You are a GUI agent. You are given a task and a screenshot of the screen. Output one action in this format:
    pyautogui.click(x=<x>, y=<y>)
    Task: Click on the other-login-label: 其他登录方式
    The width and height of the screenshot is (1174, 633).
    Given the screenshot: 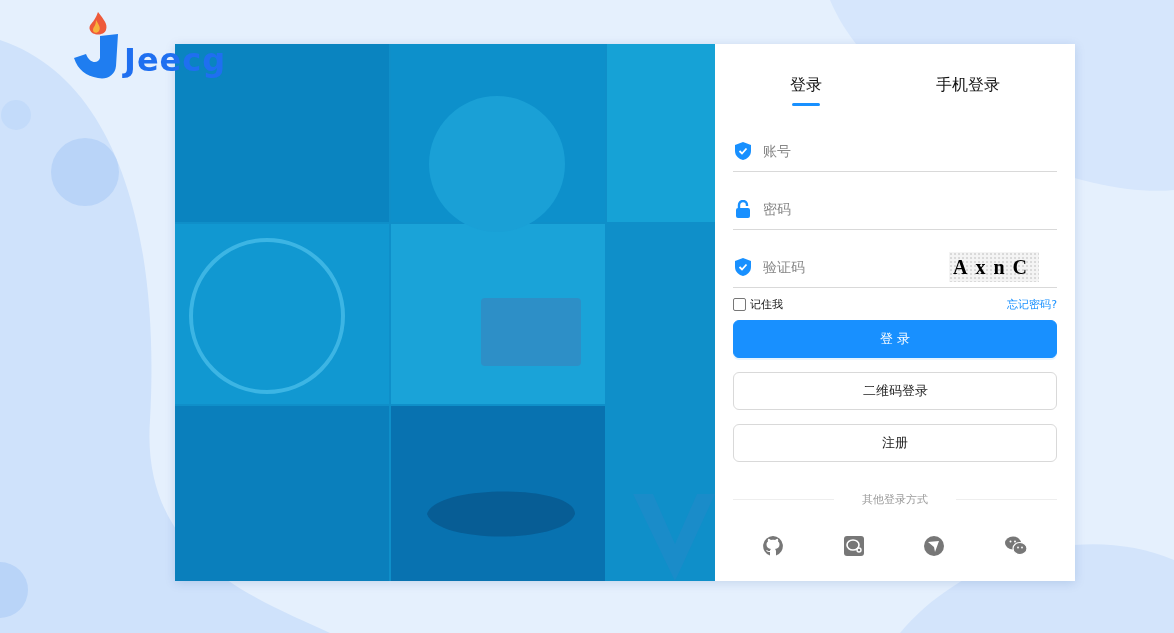 What is the action you would take?
    pyautogui.click(x=895, y=499)
    